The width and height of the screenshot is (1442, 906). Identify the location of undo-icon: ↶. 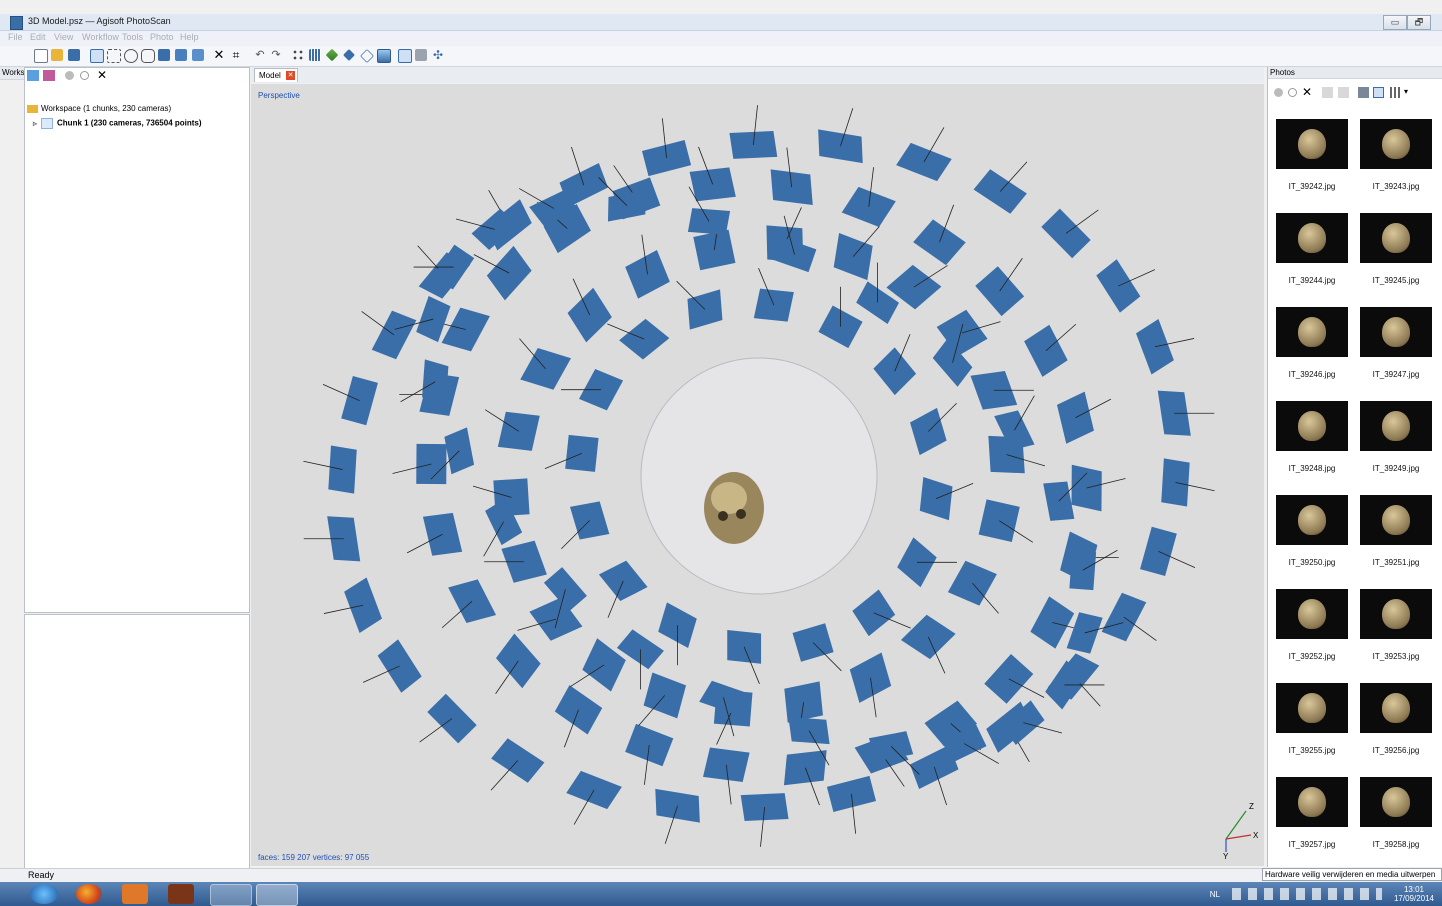
(260, 55).